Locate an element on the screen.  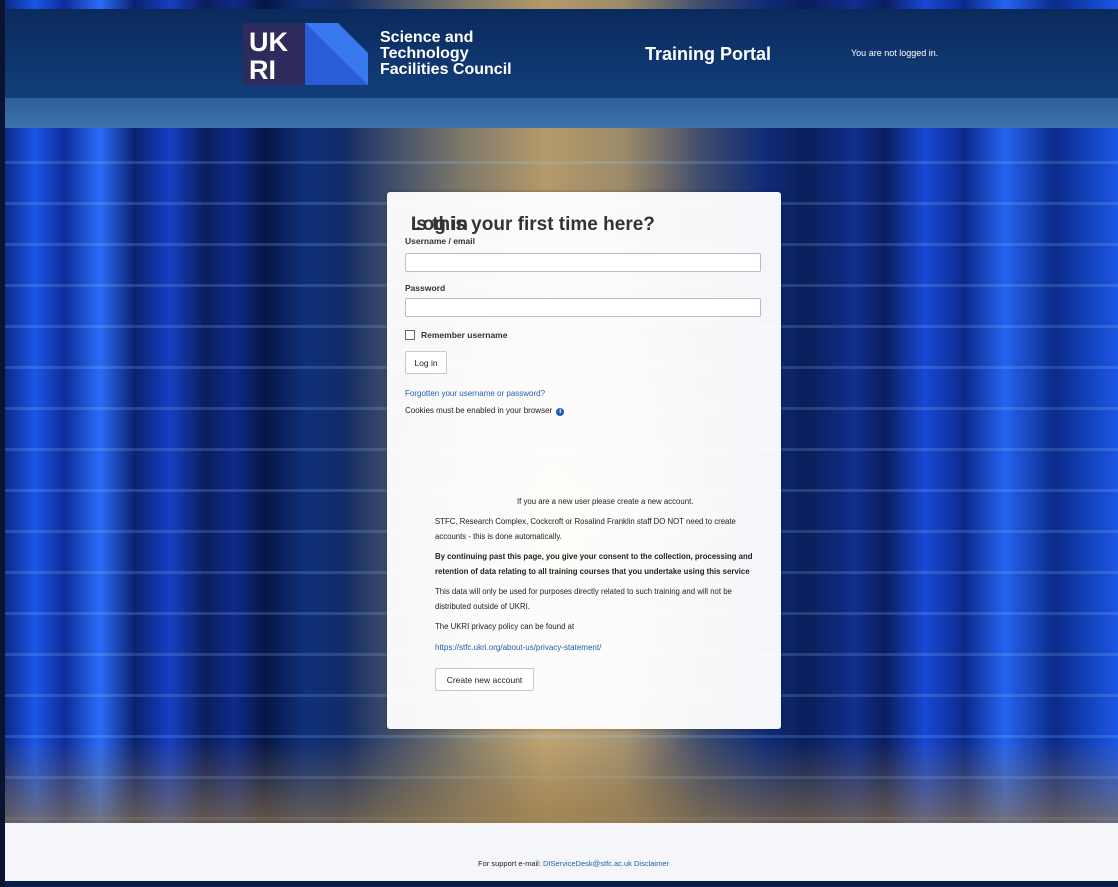
usage-line-2: distributed outside of UKRI. is located at coordinates (482, 606).